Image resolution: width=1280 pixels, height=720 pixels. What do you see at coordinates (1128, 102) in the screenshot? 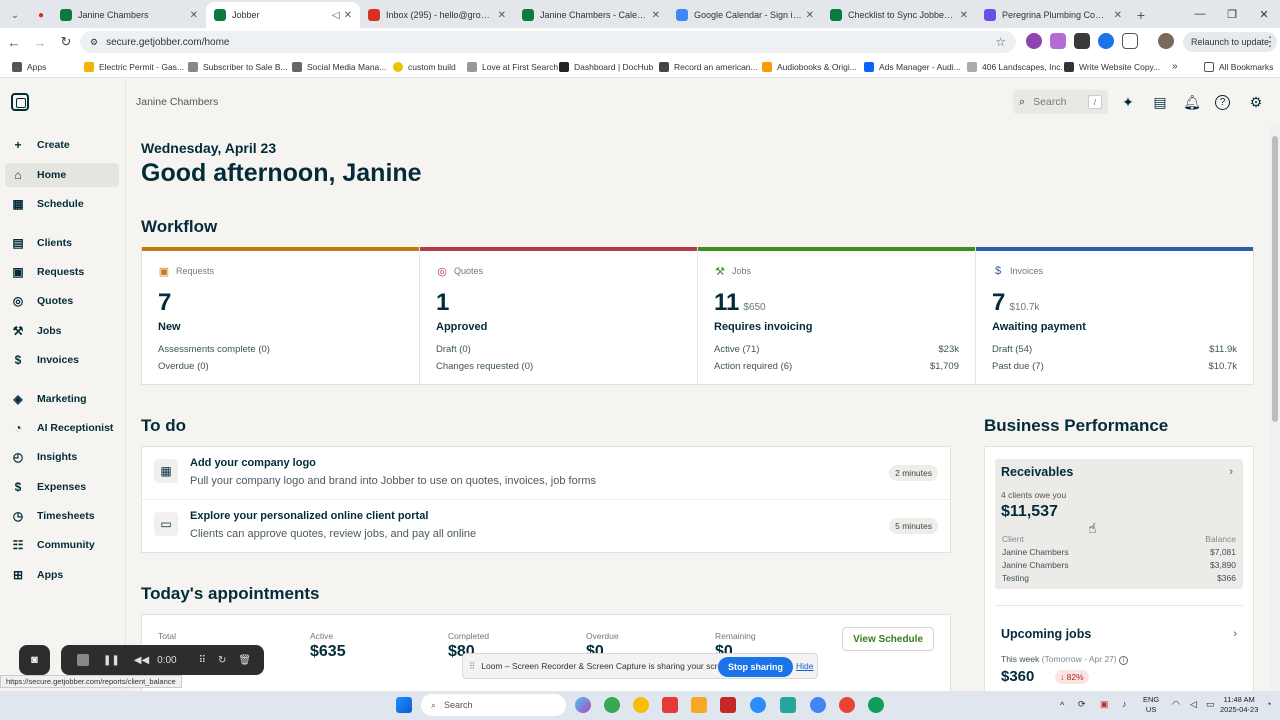
I see `sparkle-ai-icon: ✦` at bounding box center [1128, 102].